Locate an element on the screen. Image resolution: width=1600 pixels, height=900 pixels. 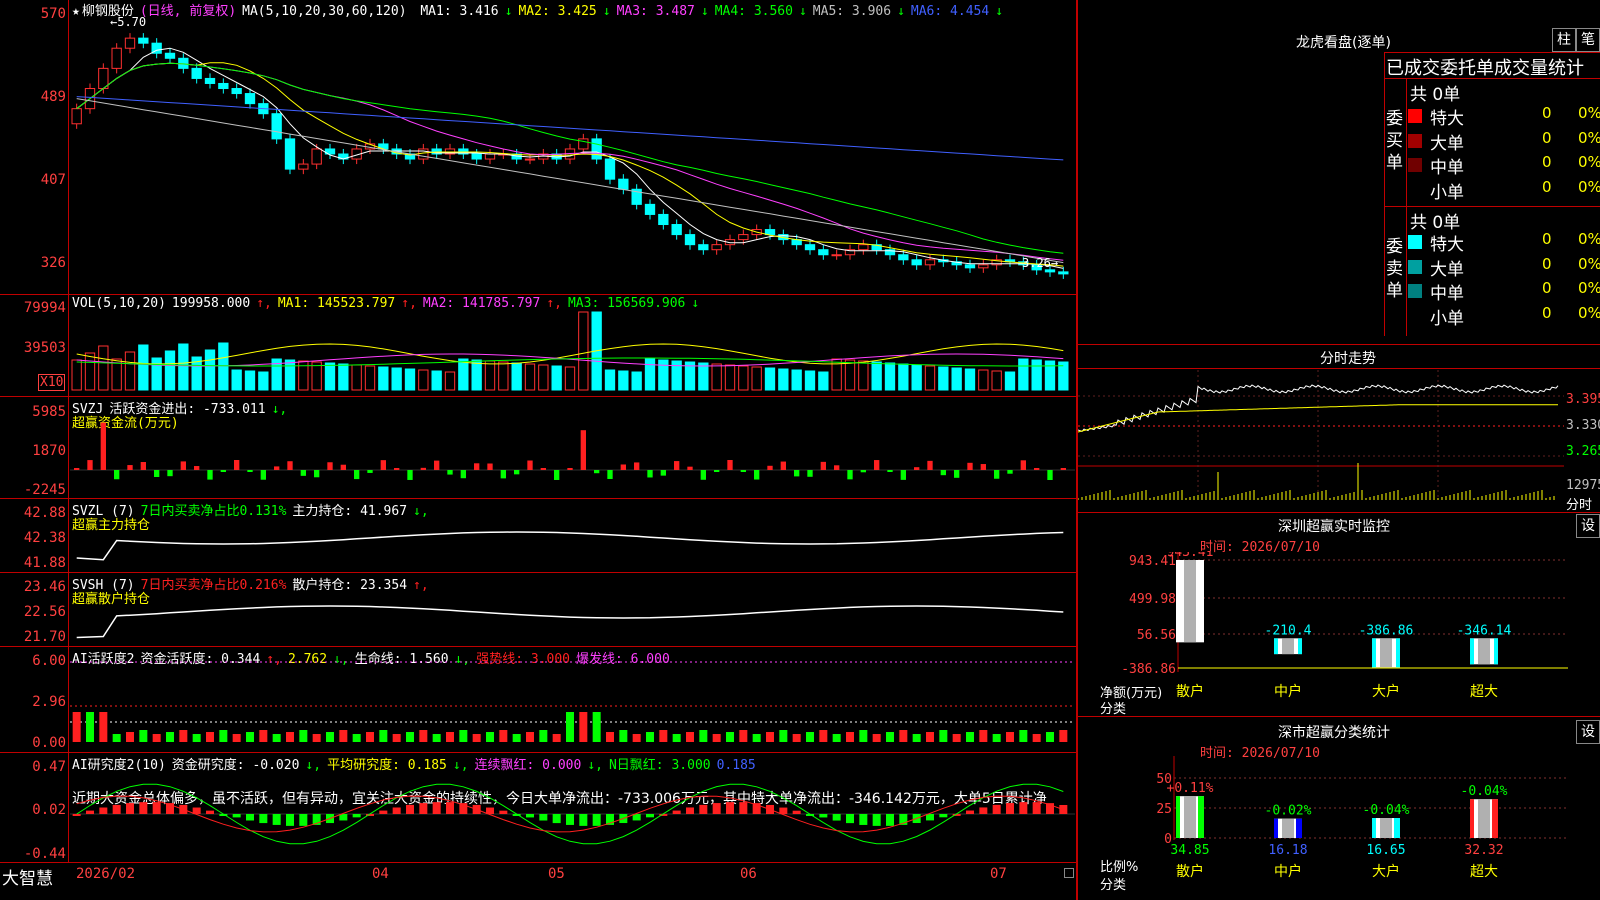
sell-row-4: 小单 0 0% is located at coordinates (1504, 316).